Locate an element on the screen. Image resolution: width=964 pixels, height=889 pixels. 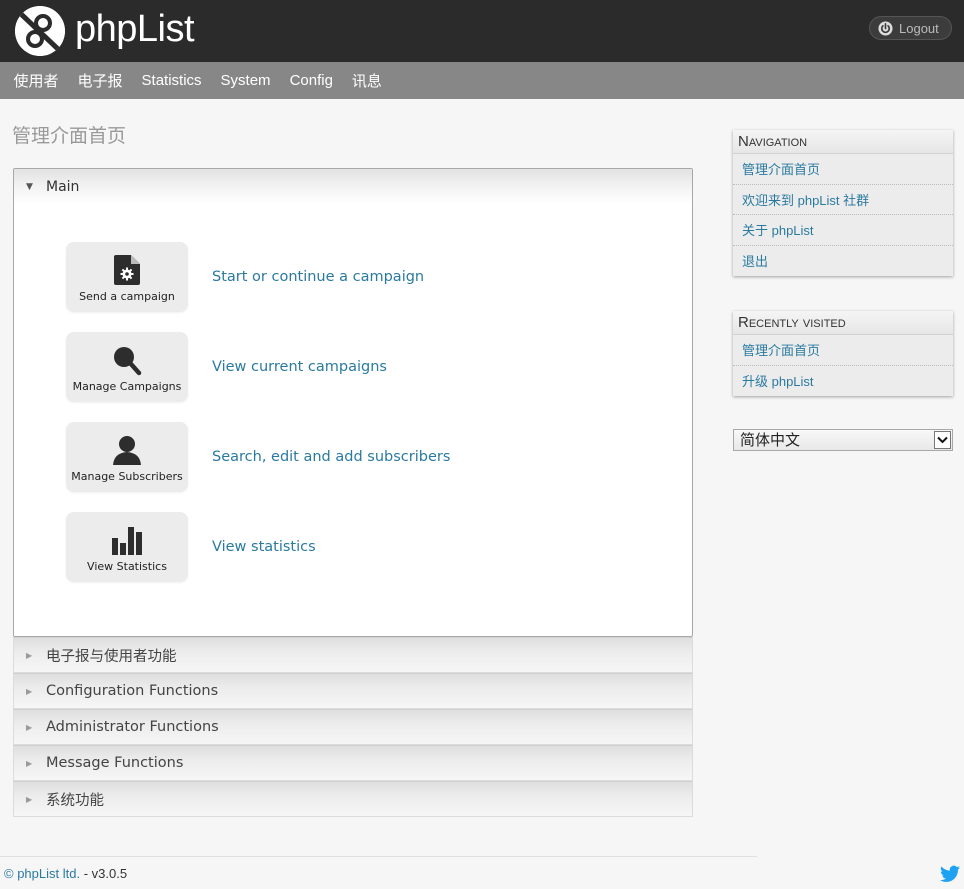
nav-link: 关于 phpList is located at coordinates (778, 229).